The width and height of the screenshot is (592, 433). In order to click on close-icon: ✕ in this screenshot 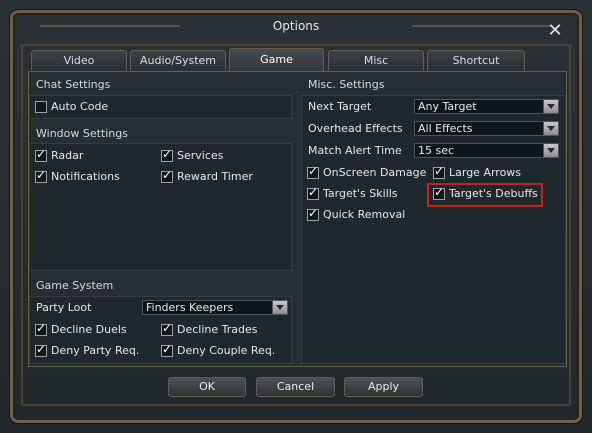, I will do `click(555, 31)`.